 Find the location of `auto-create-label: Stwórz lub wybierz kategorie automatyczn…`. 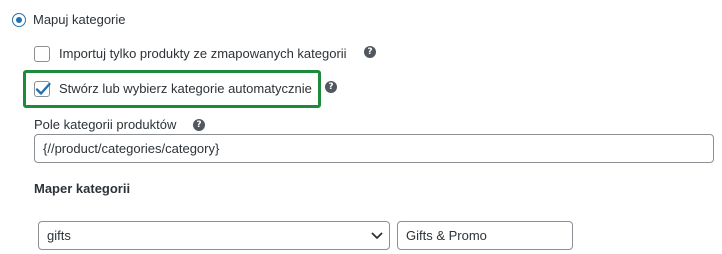

auto-create-label: Stwórz lub wybierz kategorie automatyczn… is located at coordinates (185, 88).